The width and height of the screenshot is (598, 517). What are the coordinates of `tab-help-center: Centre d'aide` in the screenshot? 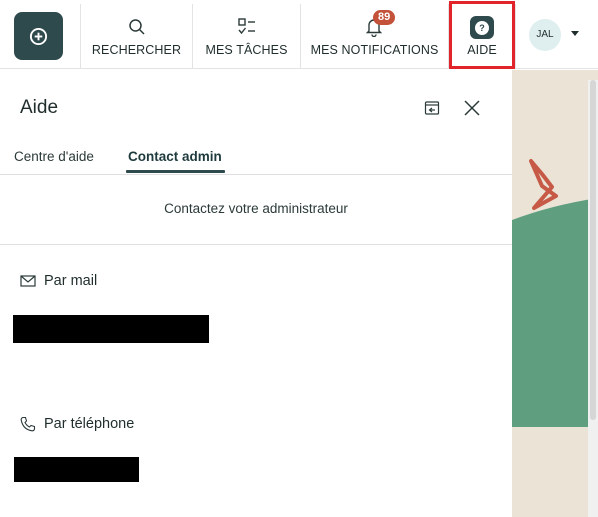 It's located at (54, 156).